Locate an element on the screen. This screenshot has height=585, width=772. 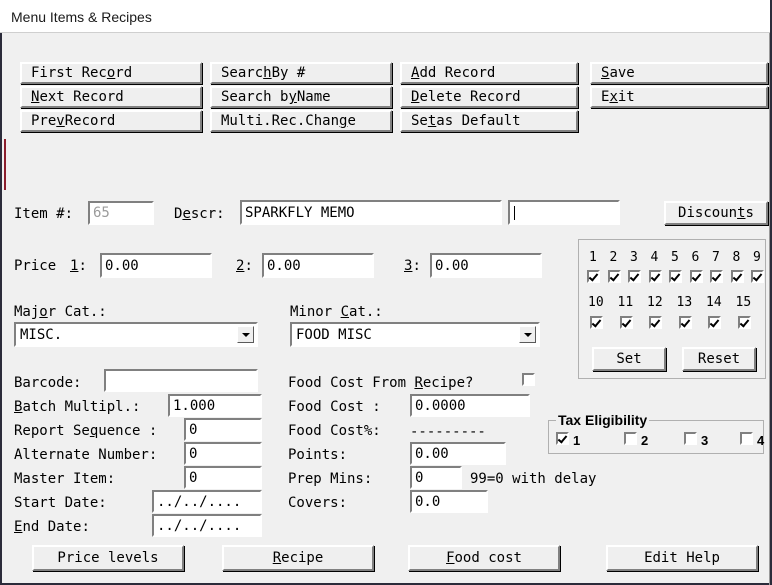
discount-number-10: 10 is located at coordinates (596, 302).